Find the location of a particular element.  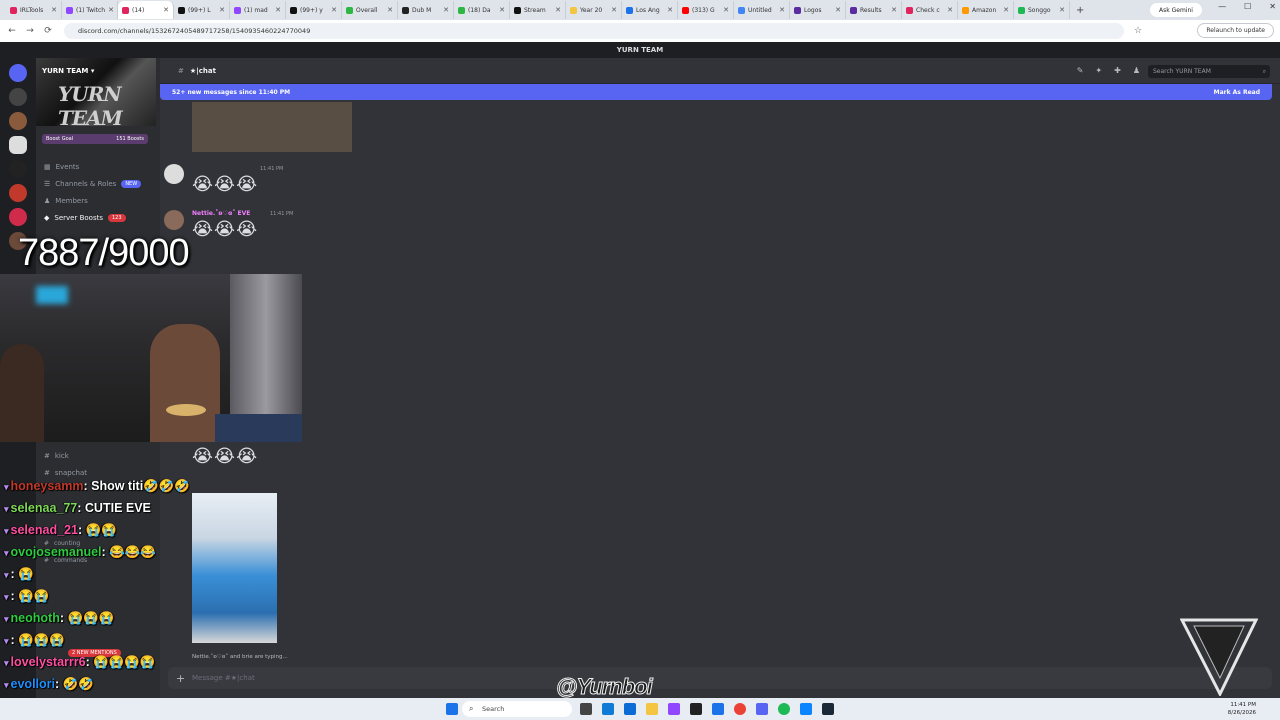

steam-icon is located at coordinates (828, 709).